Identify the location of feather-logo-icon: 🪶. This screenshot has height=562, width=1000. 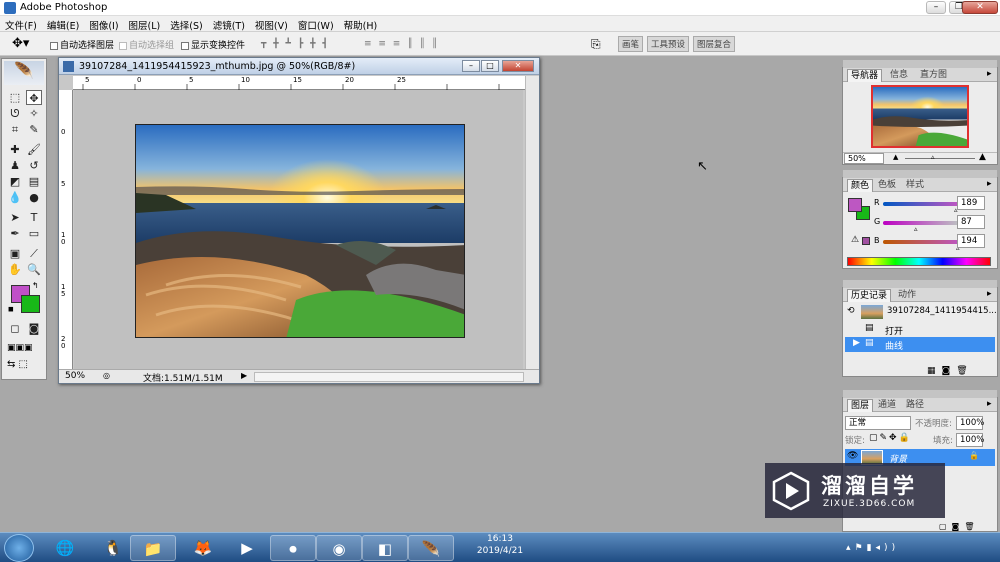
(24, 73).